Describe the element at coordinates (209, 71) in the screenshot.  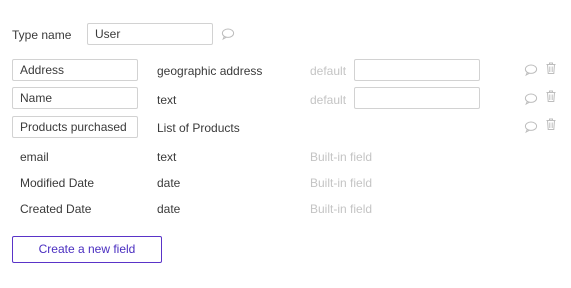
I see `field-type: geographic address` at that location.